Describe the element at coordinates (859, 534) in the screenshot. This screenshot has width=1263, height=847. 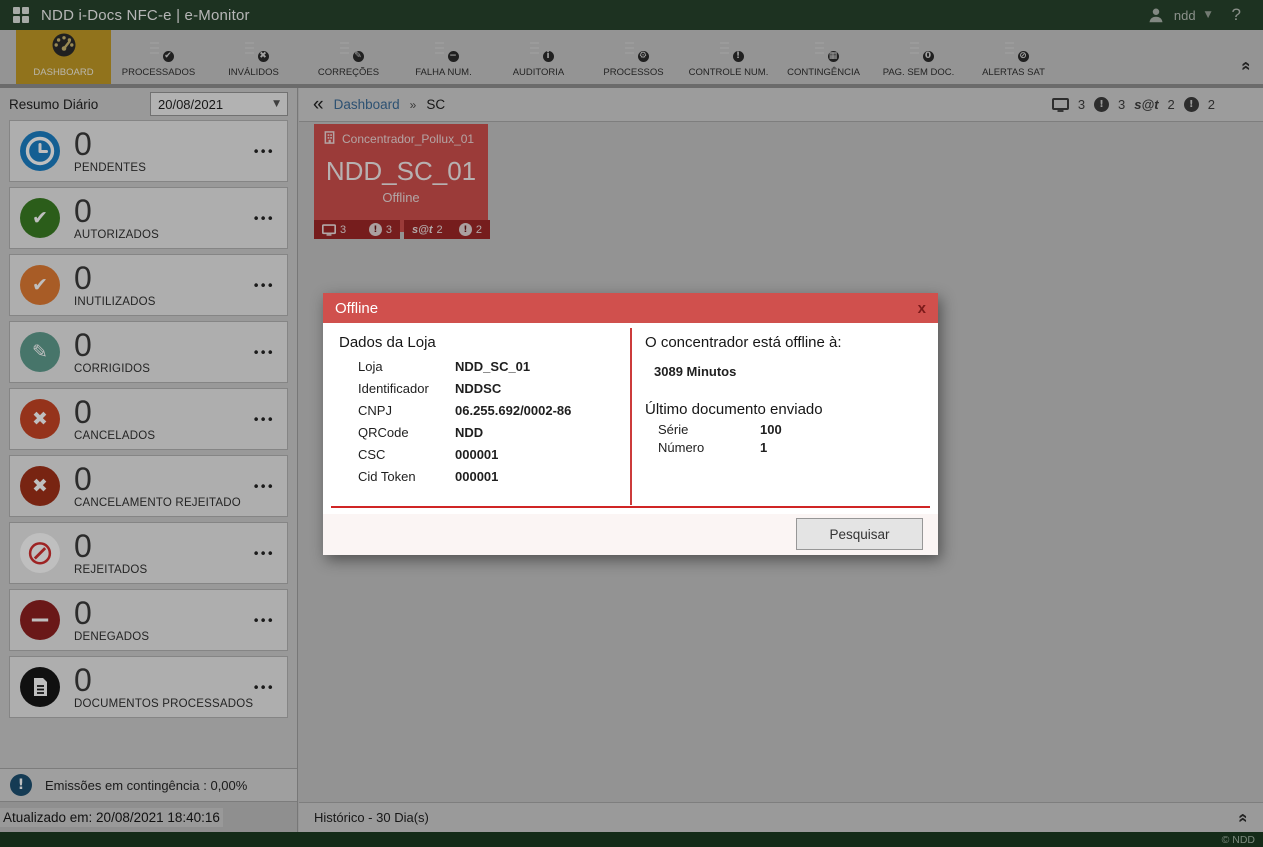
I see `search-button: Pesquisar` at that location.